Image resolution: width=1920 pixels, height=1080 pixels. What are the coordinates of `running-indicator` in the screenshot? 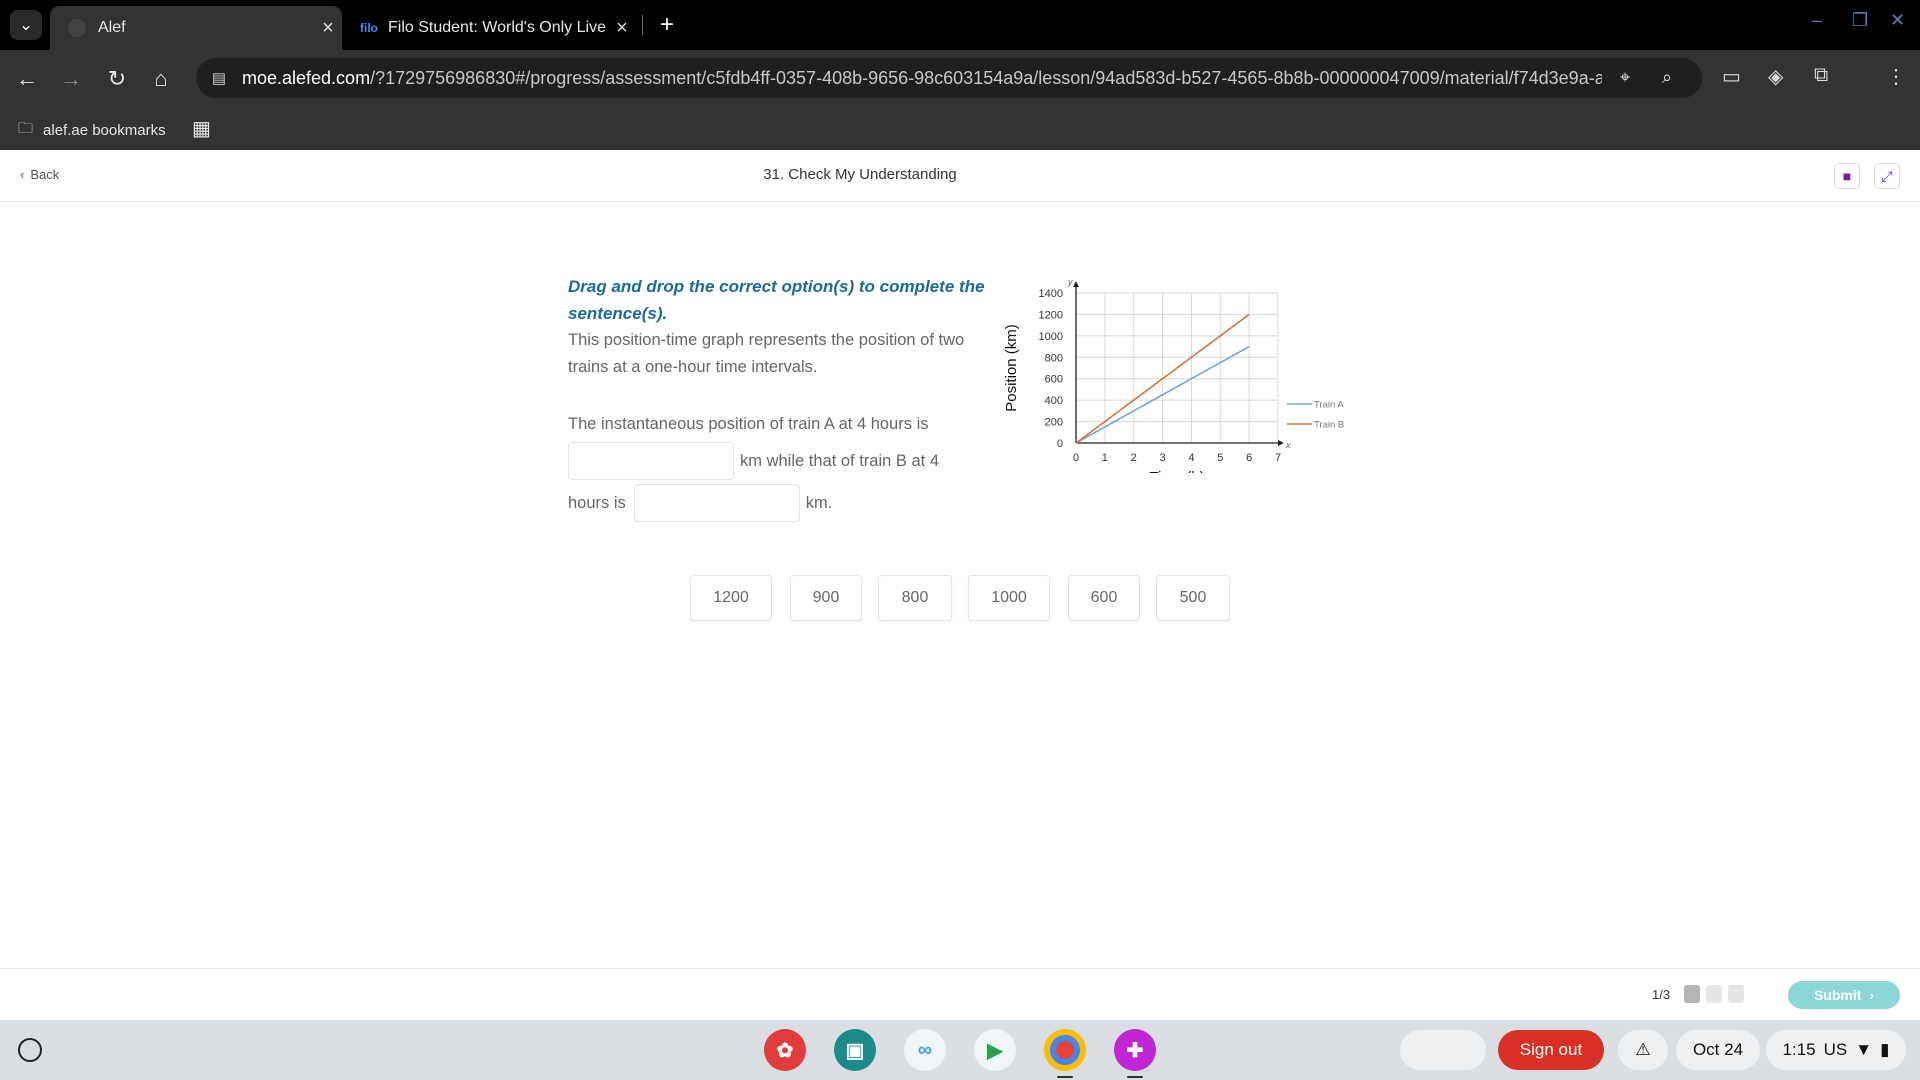 It's located at (1065, 1077).